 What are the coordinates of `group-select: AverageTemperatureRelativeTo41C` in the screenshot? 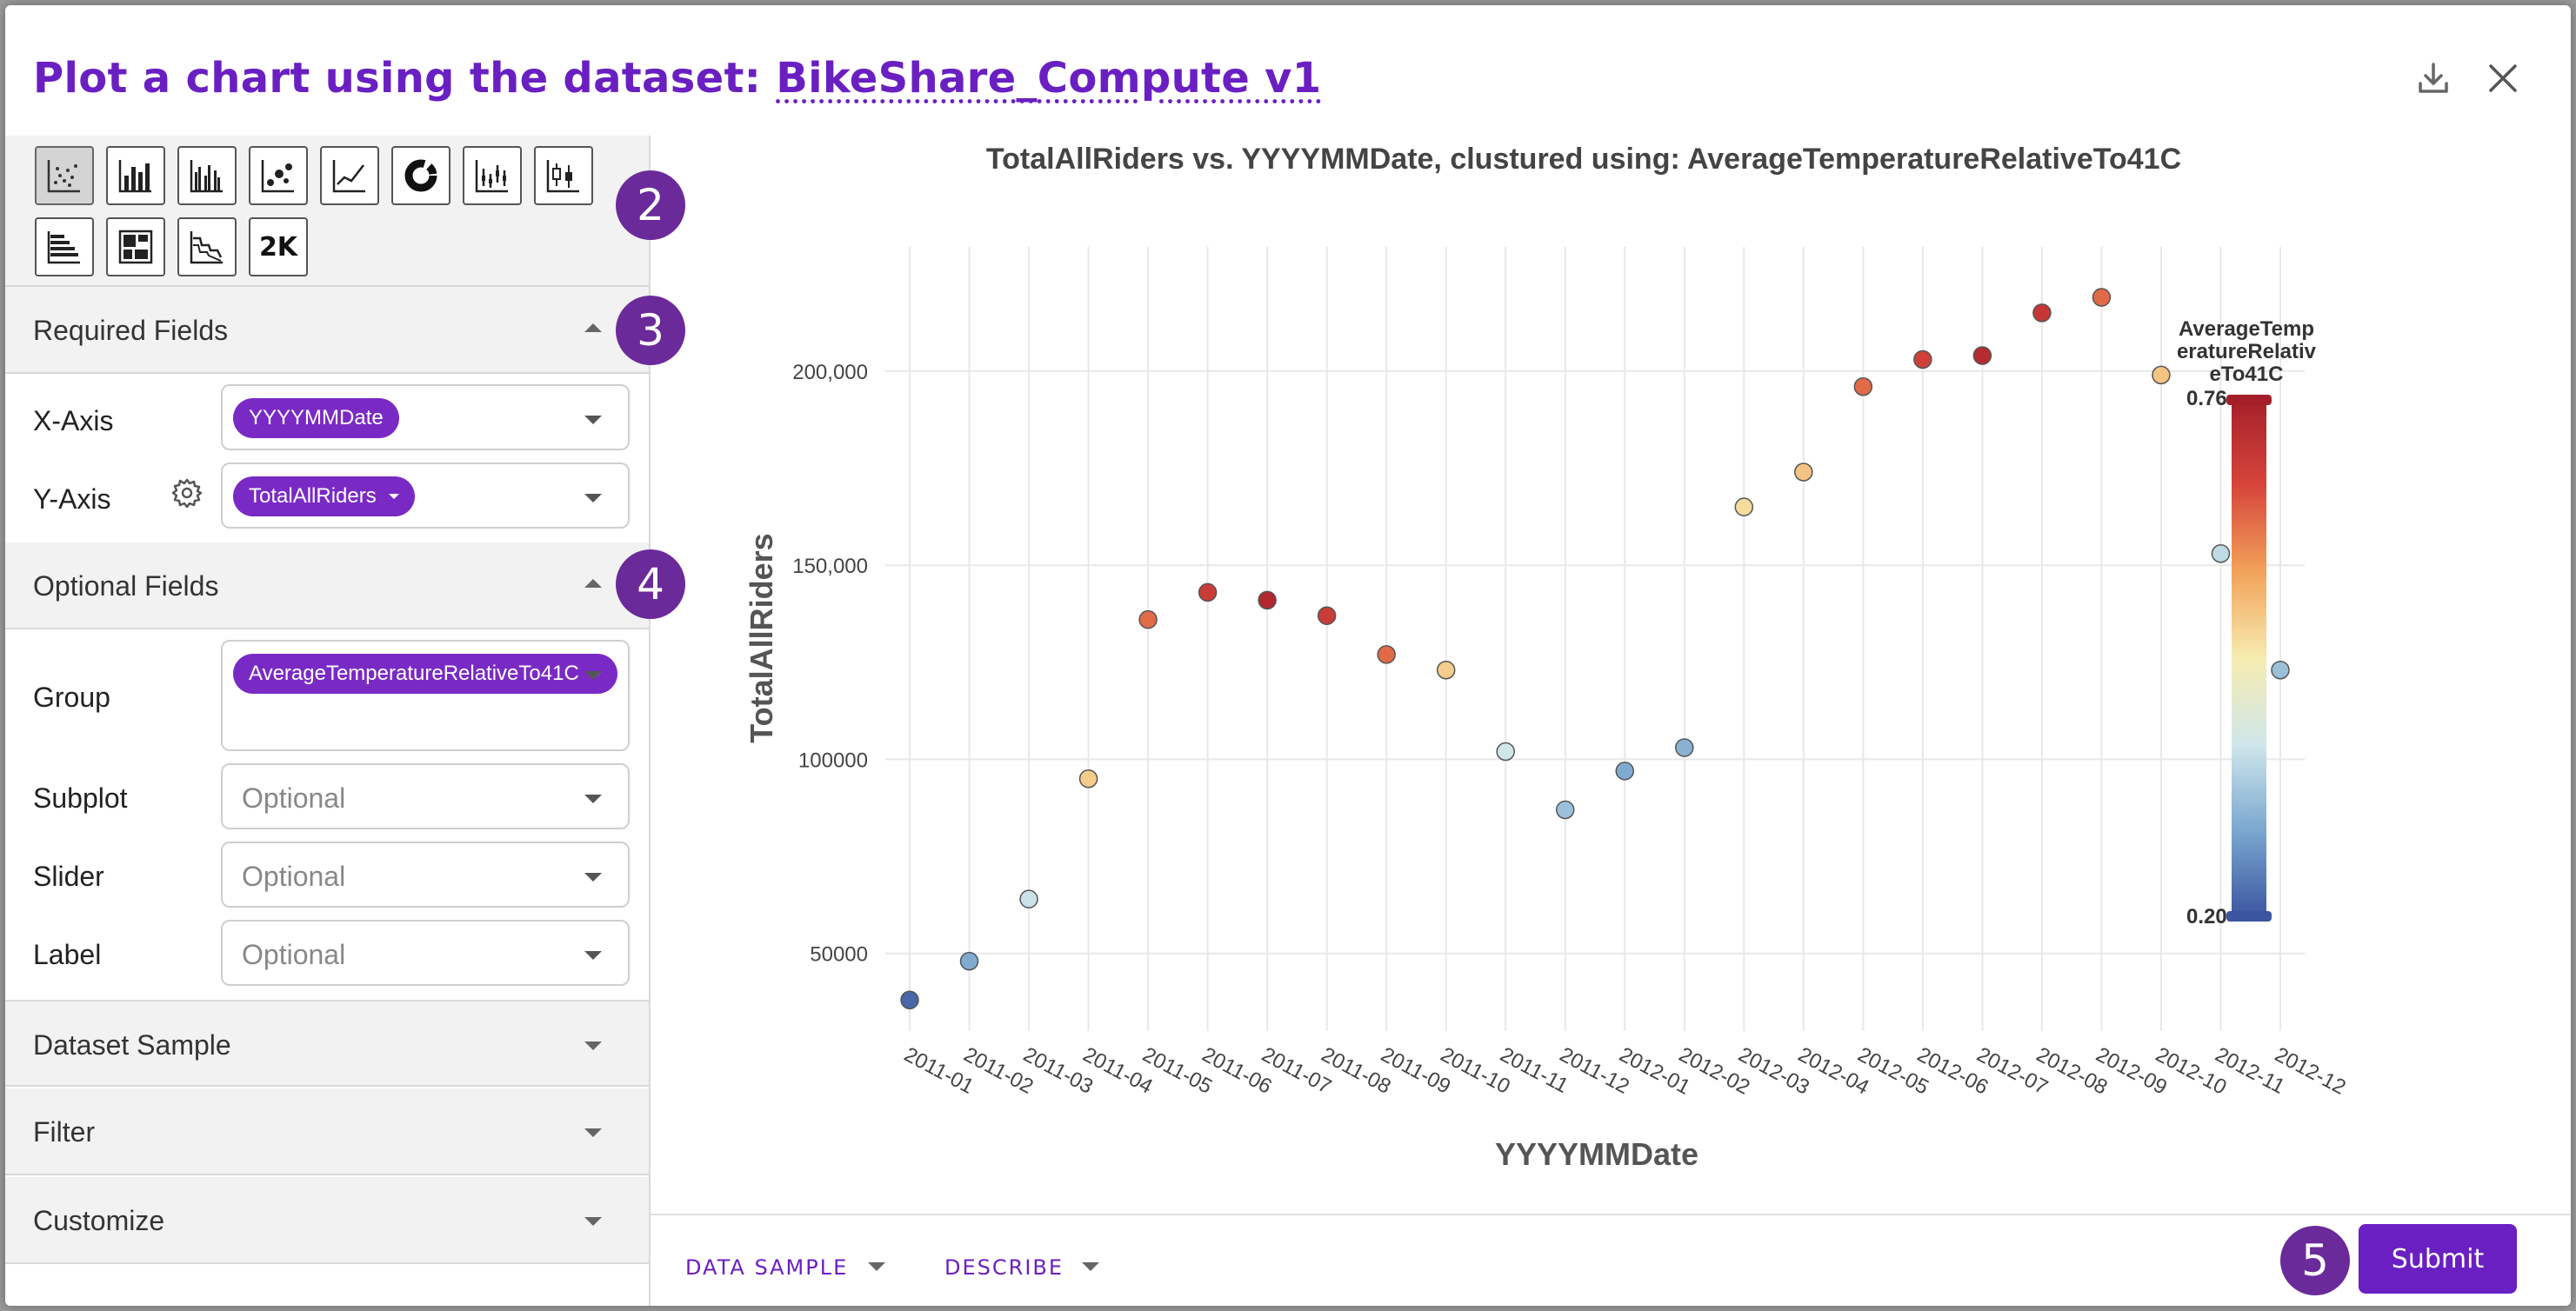 It's located at (425, 696).